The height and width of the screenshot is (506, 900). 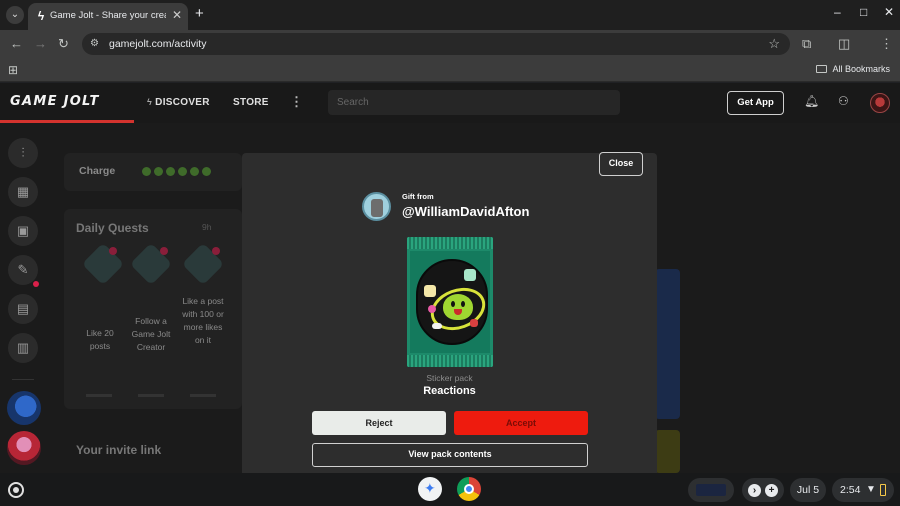 What do you see at coordinates (23, 231) in the screenshot?
I see `sidebar-inventory-icon: ▣` at bounding box center [23, 231].